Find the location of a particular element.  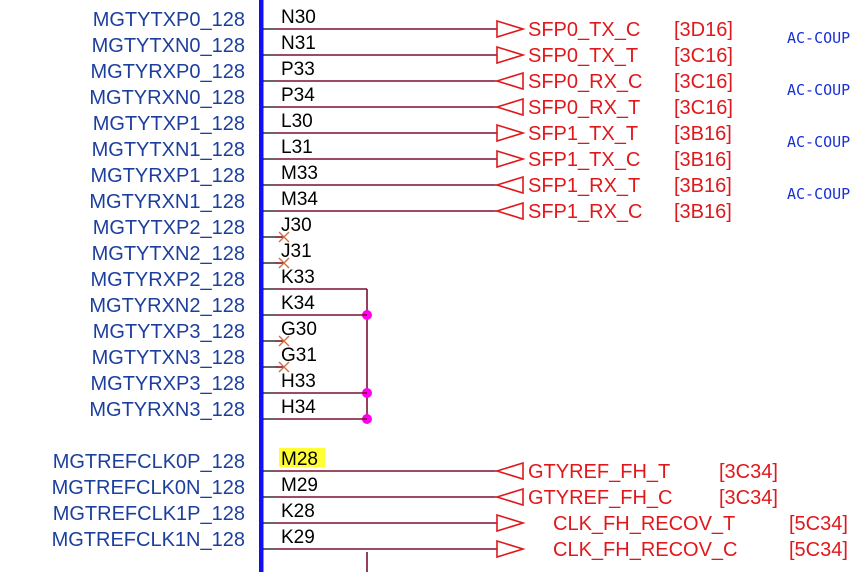

net-label: GTYREF_FH_C is located at coordinates (600, 498).